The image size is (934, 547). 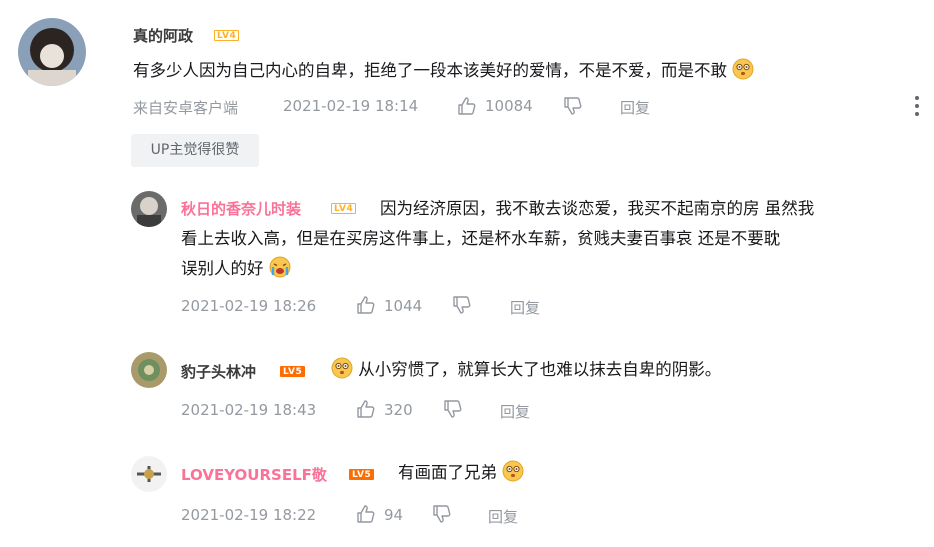 What do you see at coordinates (249, 515) in the screenshot?
I see `reply-time: 2021-02-19 18:22` at bounding box center [249, 515].